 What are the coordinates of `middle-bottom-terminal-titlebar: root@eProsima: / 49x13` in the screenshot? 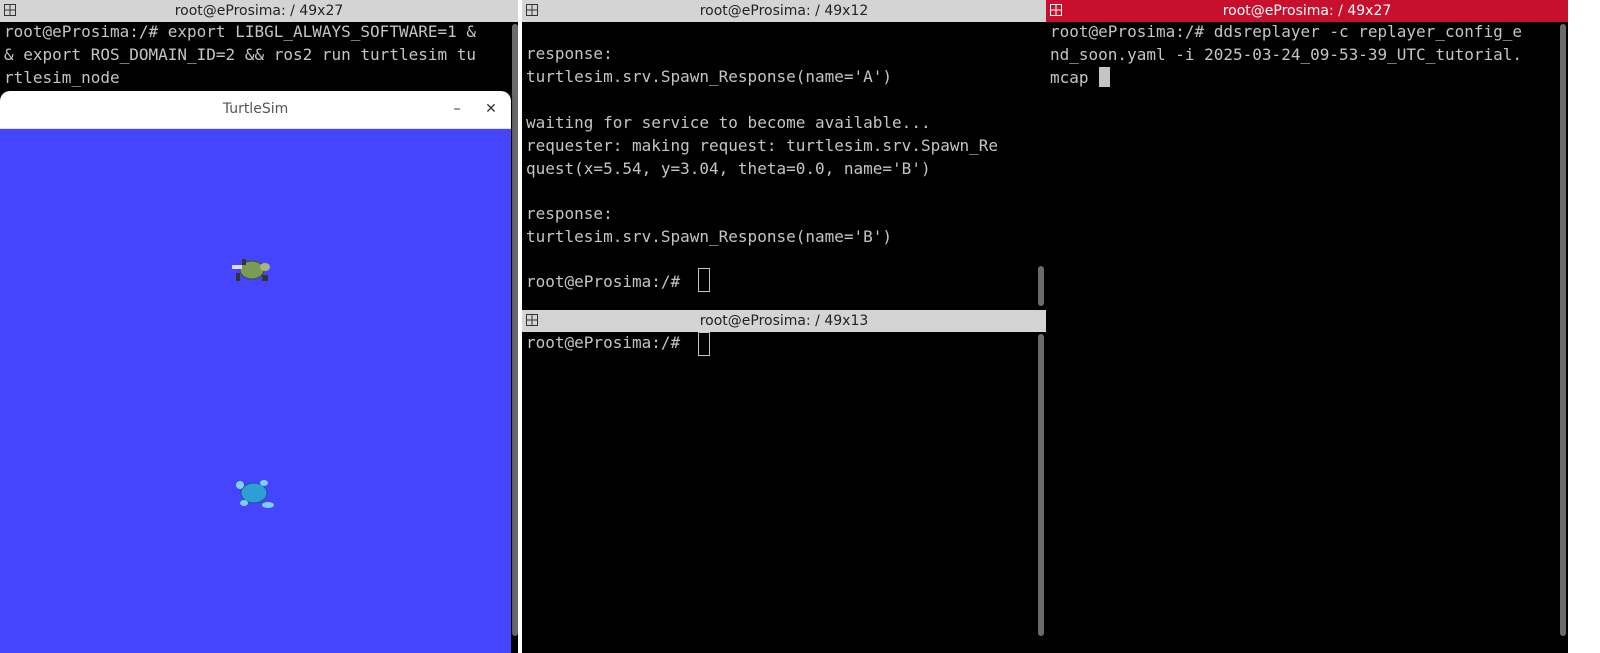 It's located at (784, 321).